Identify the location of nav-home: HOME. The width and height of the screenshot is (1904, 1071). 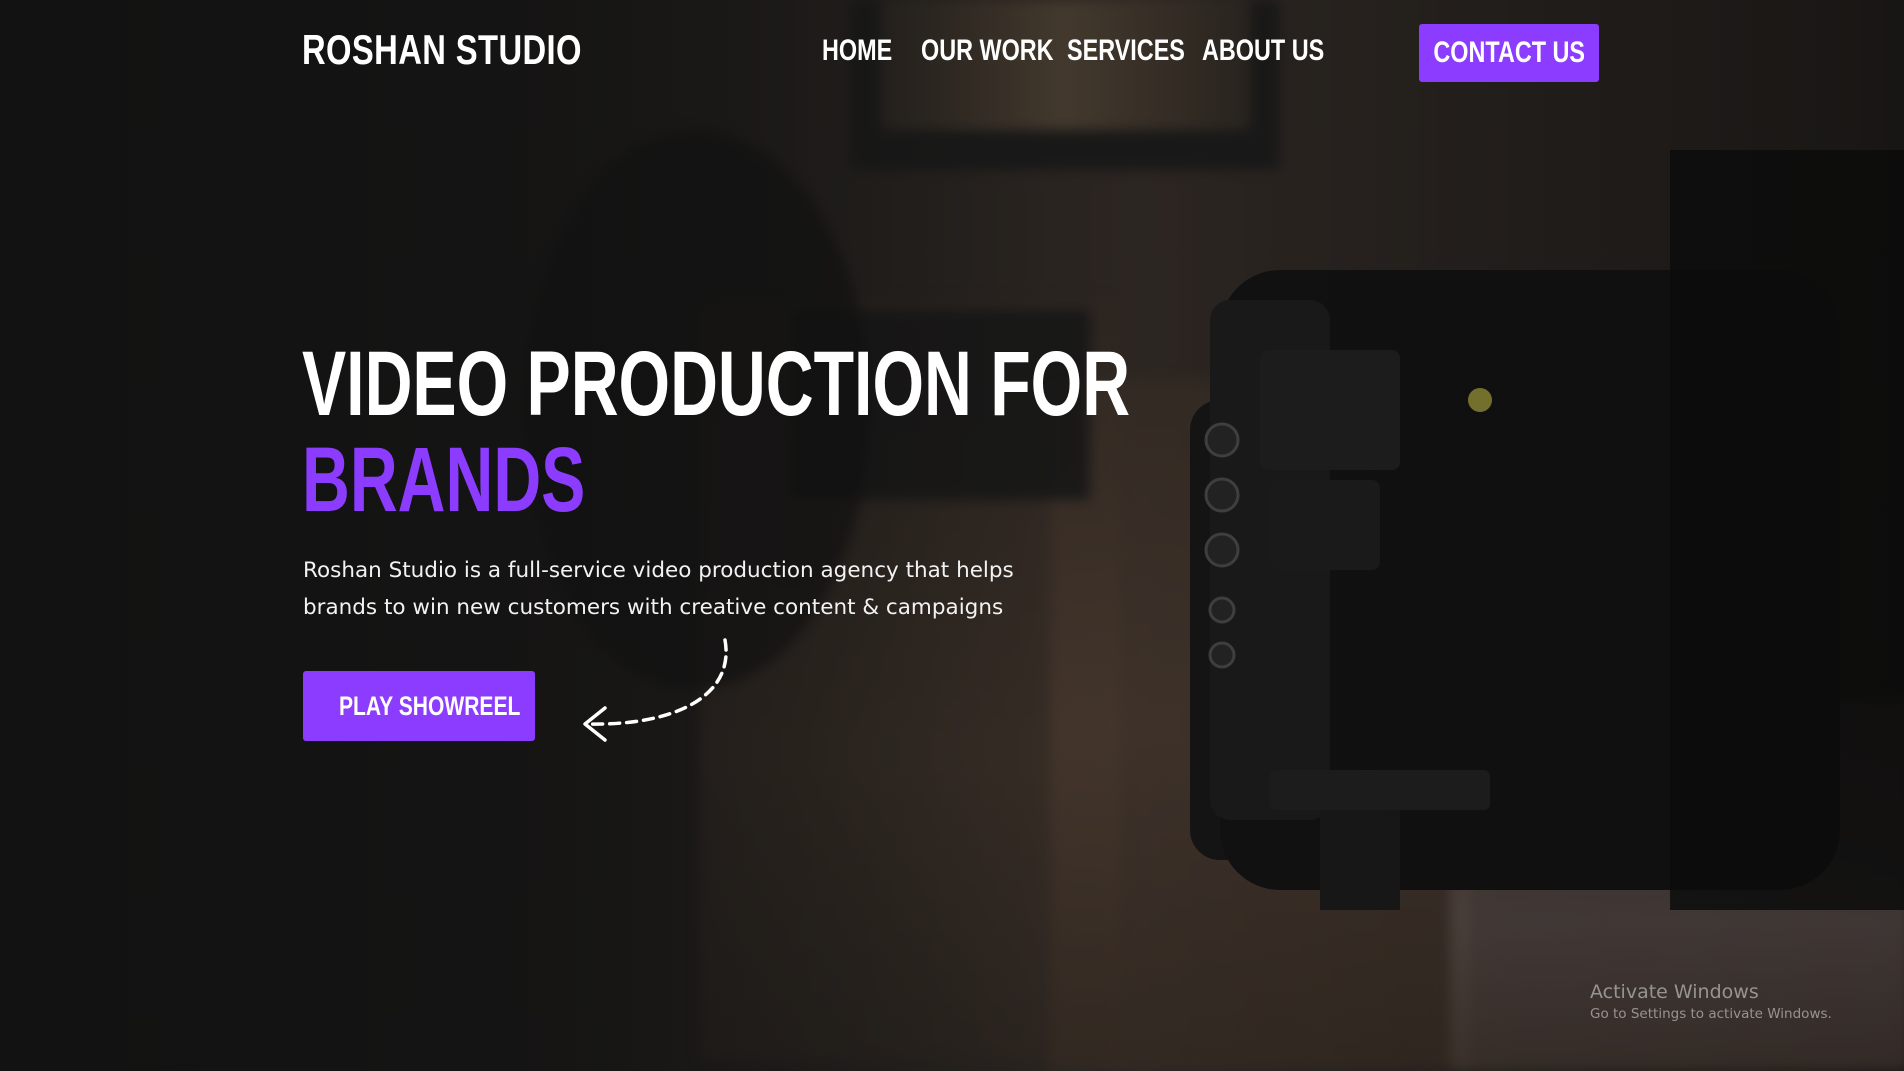
(860, 51).